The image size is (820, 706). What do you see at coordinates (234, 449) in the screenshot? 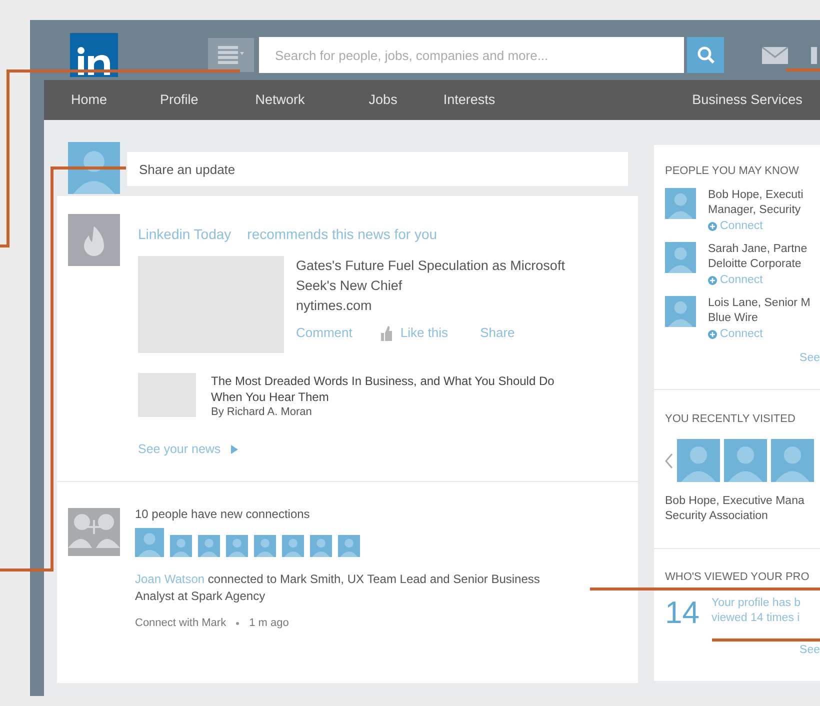
I see `play-icon` at bounding box center [234, 449].